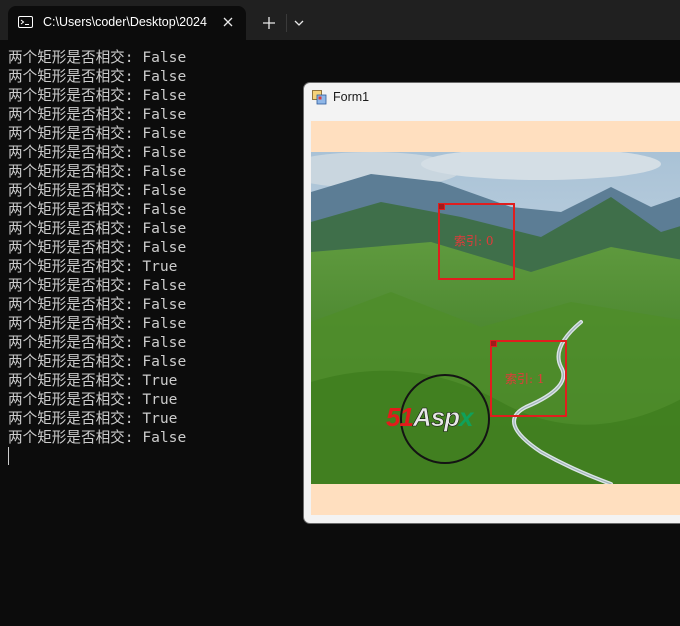 This screenshot has width=680, height=626. What do you see at coordinates (340, 20) in the screenshot?
I see `terminal-tab-bar: C:\Users\coder\Desktop\2024` at bounding box center [340, 20].